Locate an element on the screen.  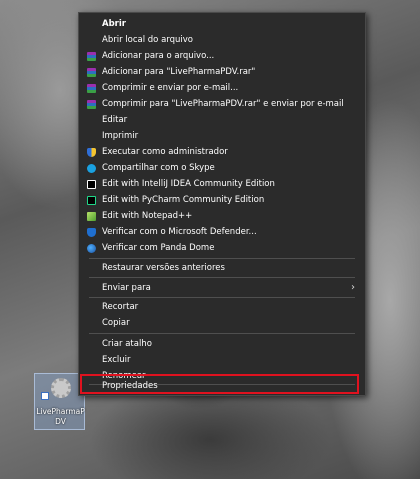
uac-shield-icon is located at coordinates (91, 152).